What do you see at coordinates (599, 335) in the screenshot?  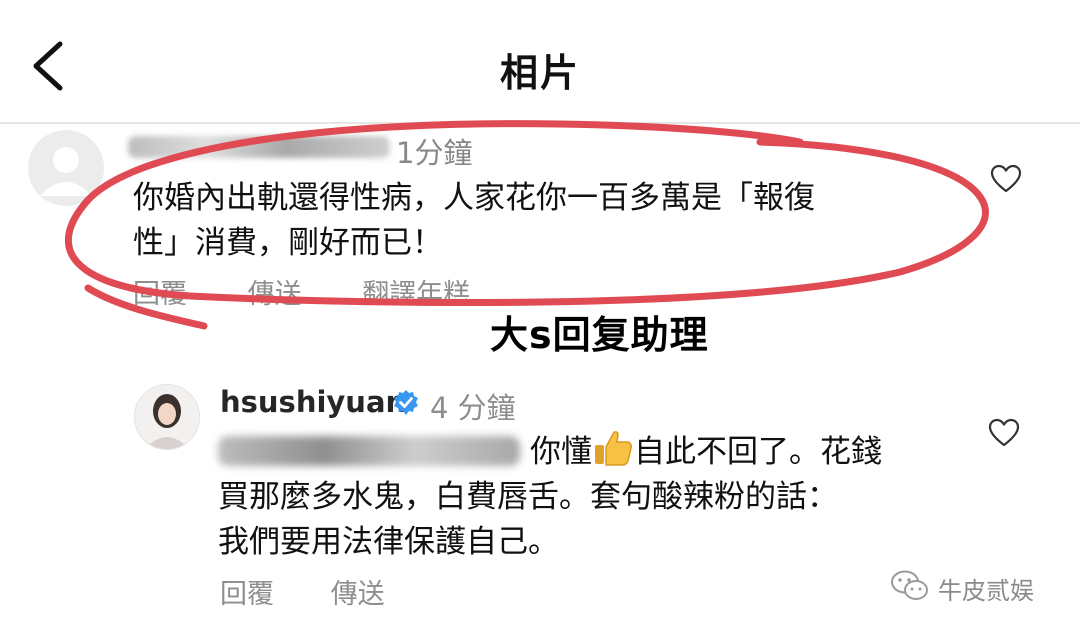 I see `annotation-label: 大s回复助理` at bounding box center [599, 335].